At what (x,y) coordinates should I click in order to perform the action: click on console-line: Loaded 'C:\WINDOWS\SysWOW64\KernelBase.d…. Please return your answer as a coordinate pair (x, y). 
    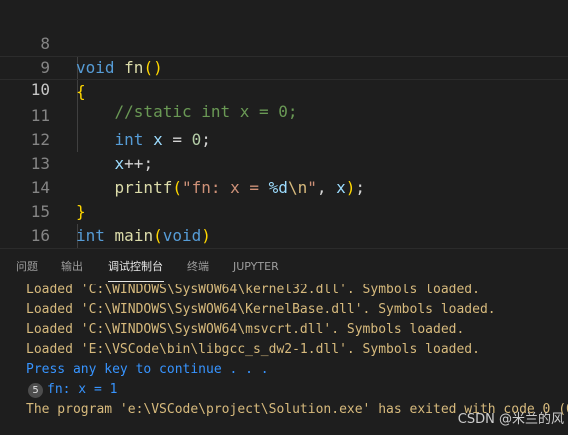
    Looking at the image, I should click on (261, 309).